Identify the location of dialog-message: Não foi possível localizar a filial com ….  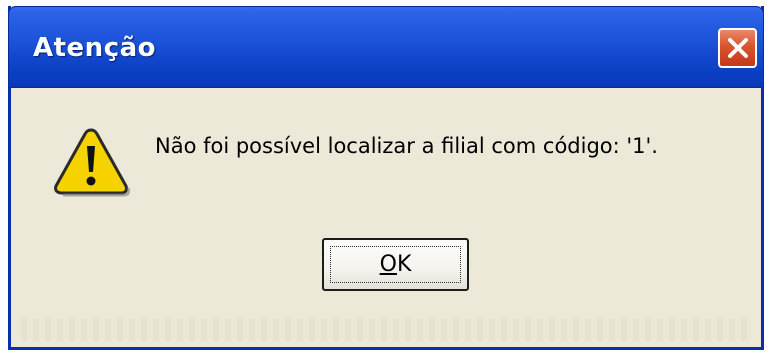
(406, 146).